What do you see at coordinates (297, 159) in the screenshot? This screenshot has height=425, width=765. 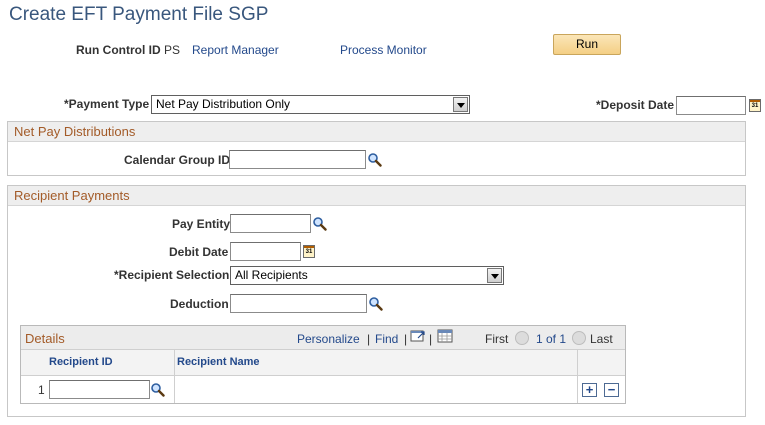 I see `calendar-group-field` at bounding box center [297, 159].